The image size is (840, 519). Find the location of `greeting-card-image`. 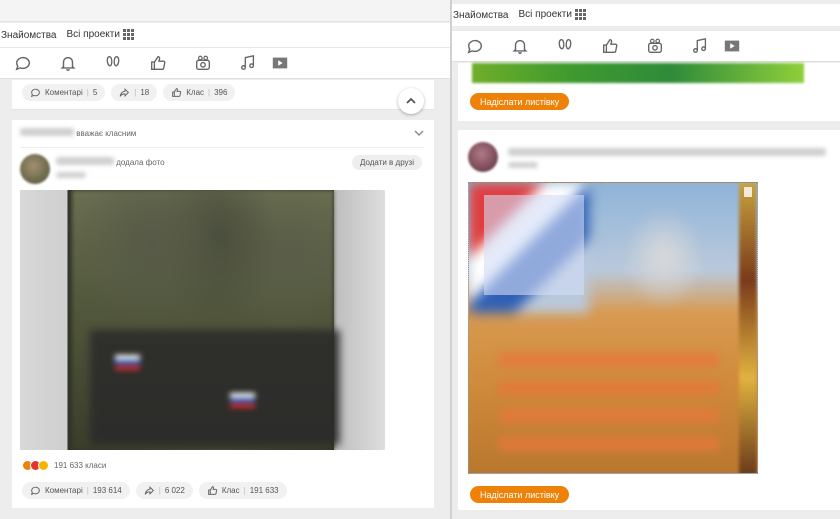

greeting-card-image is located at coordinates (638, 73).